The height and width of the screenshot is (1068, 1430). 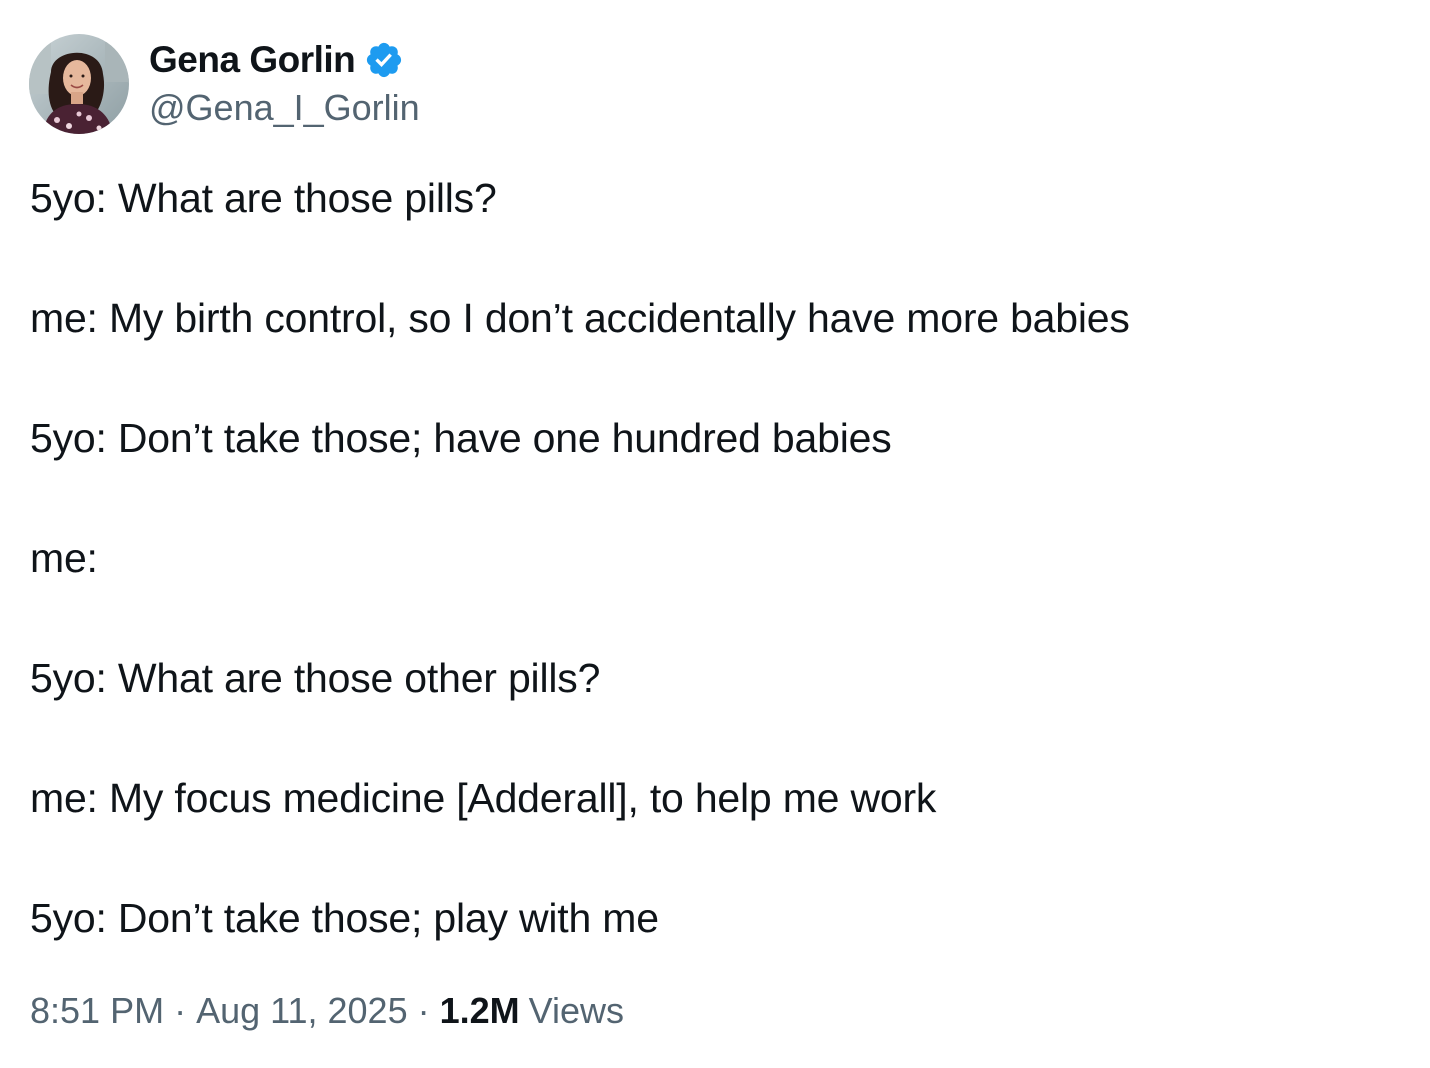 I want to click on tweet-line: 5yo: Don’t take those; play with me, so click(x=344, y=918).